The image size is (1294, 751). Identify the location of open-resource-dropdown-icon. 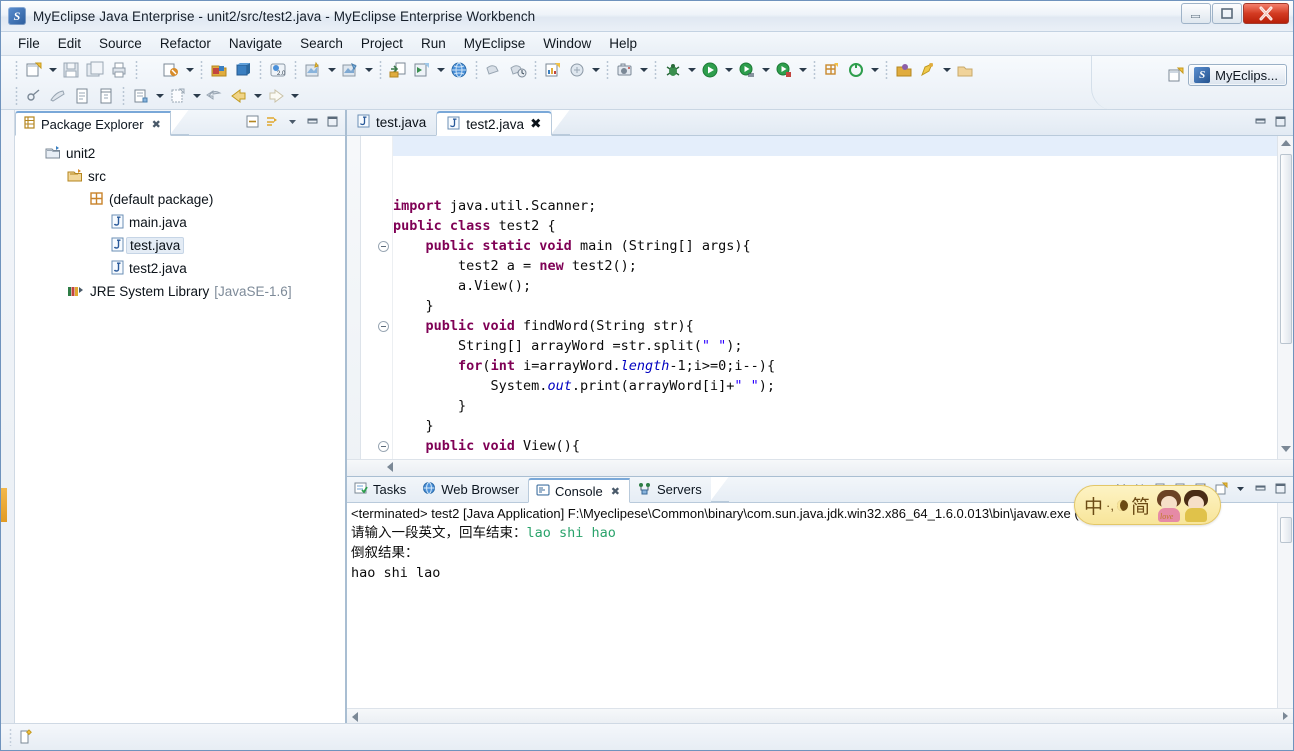
(159, 96).